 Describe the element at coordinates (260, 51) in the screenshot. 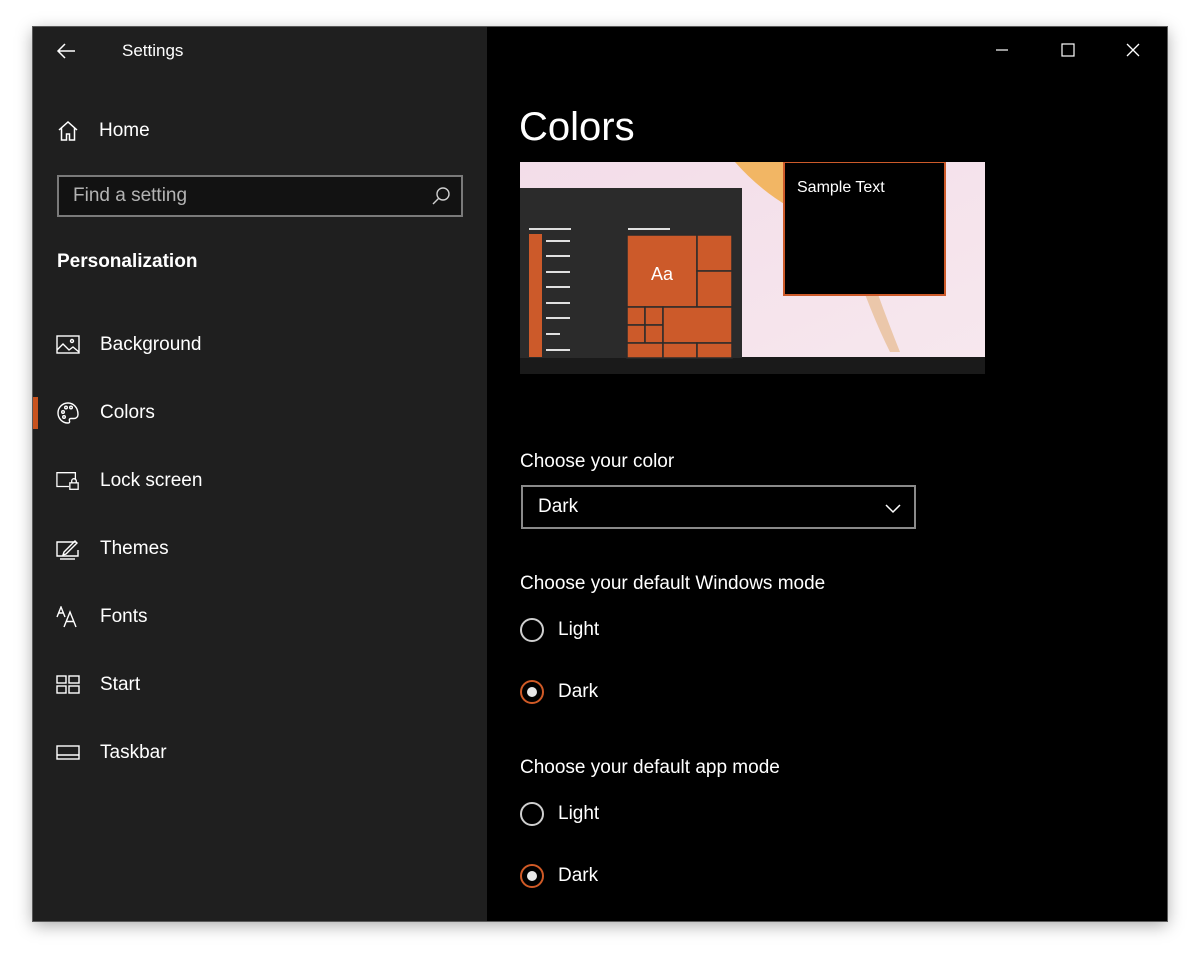

I see `title-bar: Settings` at that location.